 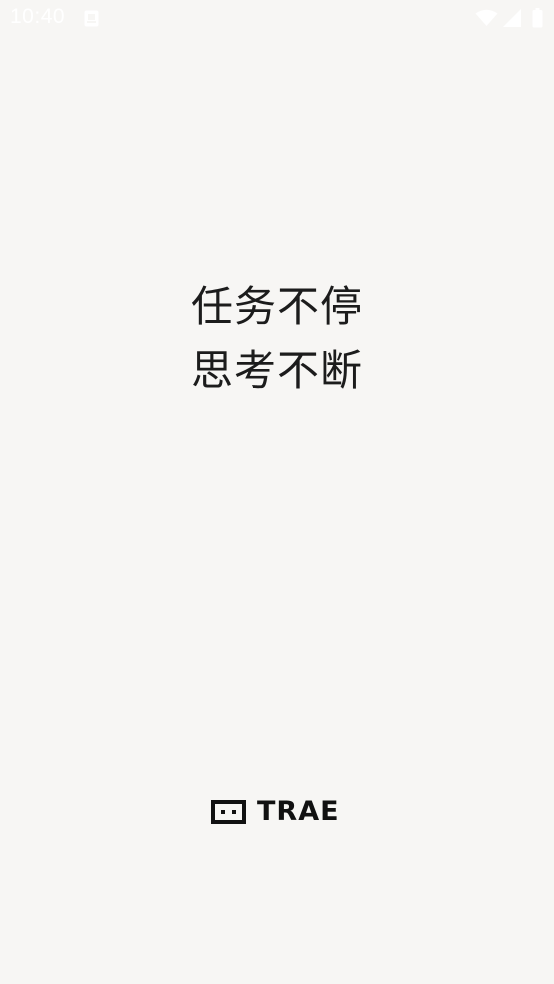 What do you see at coordinates (486, 17) in the screenshot?
I see `wifi-icon` at bounding box center [486, 17].